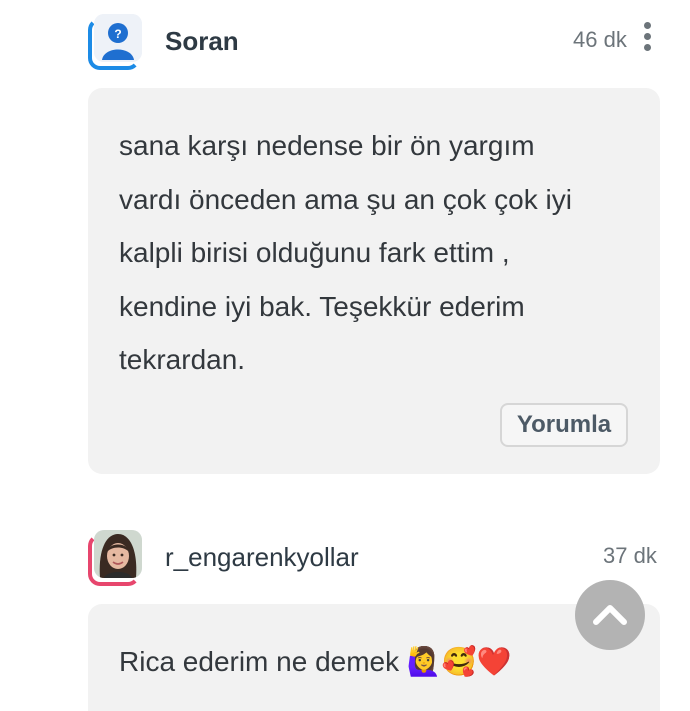 This screenshot has height=711, width=690. Describe the element at coordinates (345, 199) in the screenshot. I see `comment-line: vardı önceden ama şu an çok çok iyi` at that location.